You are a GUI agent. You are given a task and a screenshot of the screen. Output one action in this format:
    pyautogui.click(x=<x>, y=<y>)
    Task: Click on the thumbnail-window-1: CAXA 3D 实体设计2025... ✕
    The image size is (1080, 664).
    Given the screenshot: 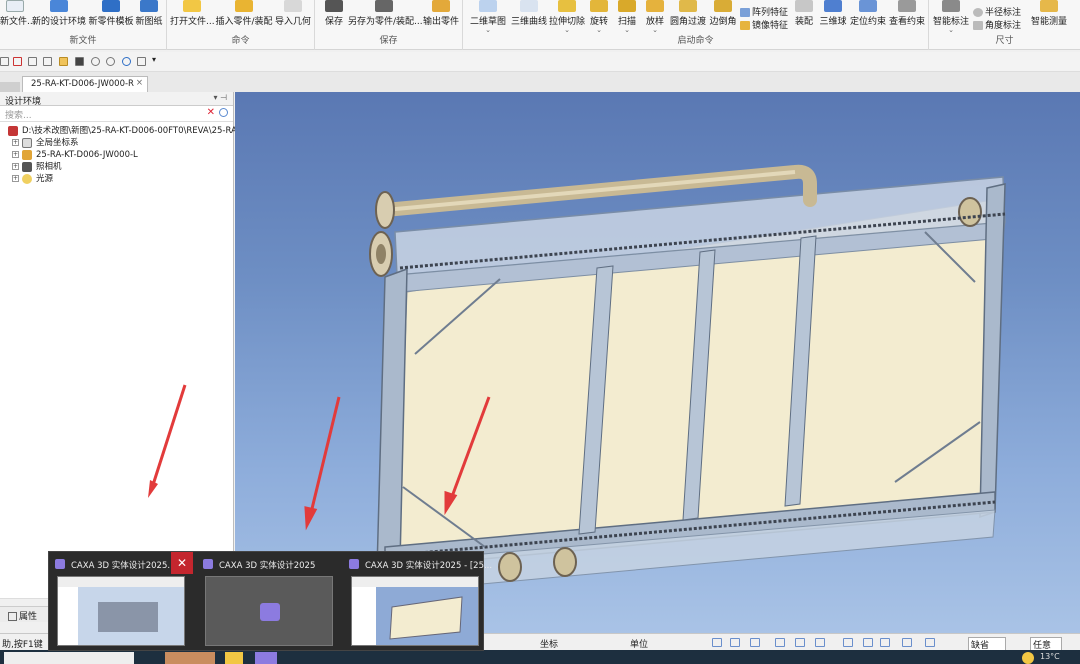 What is the action you would take?
    pyautogui.click(x=121, y=602)
    